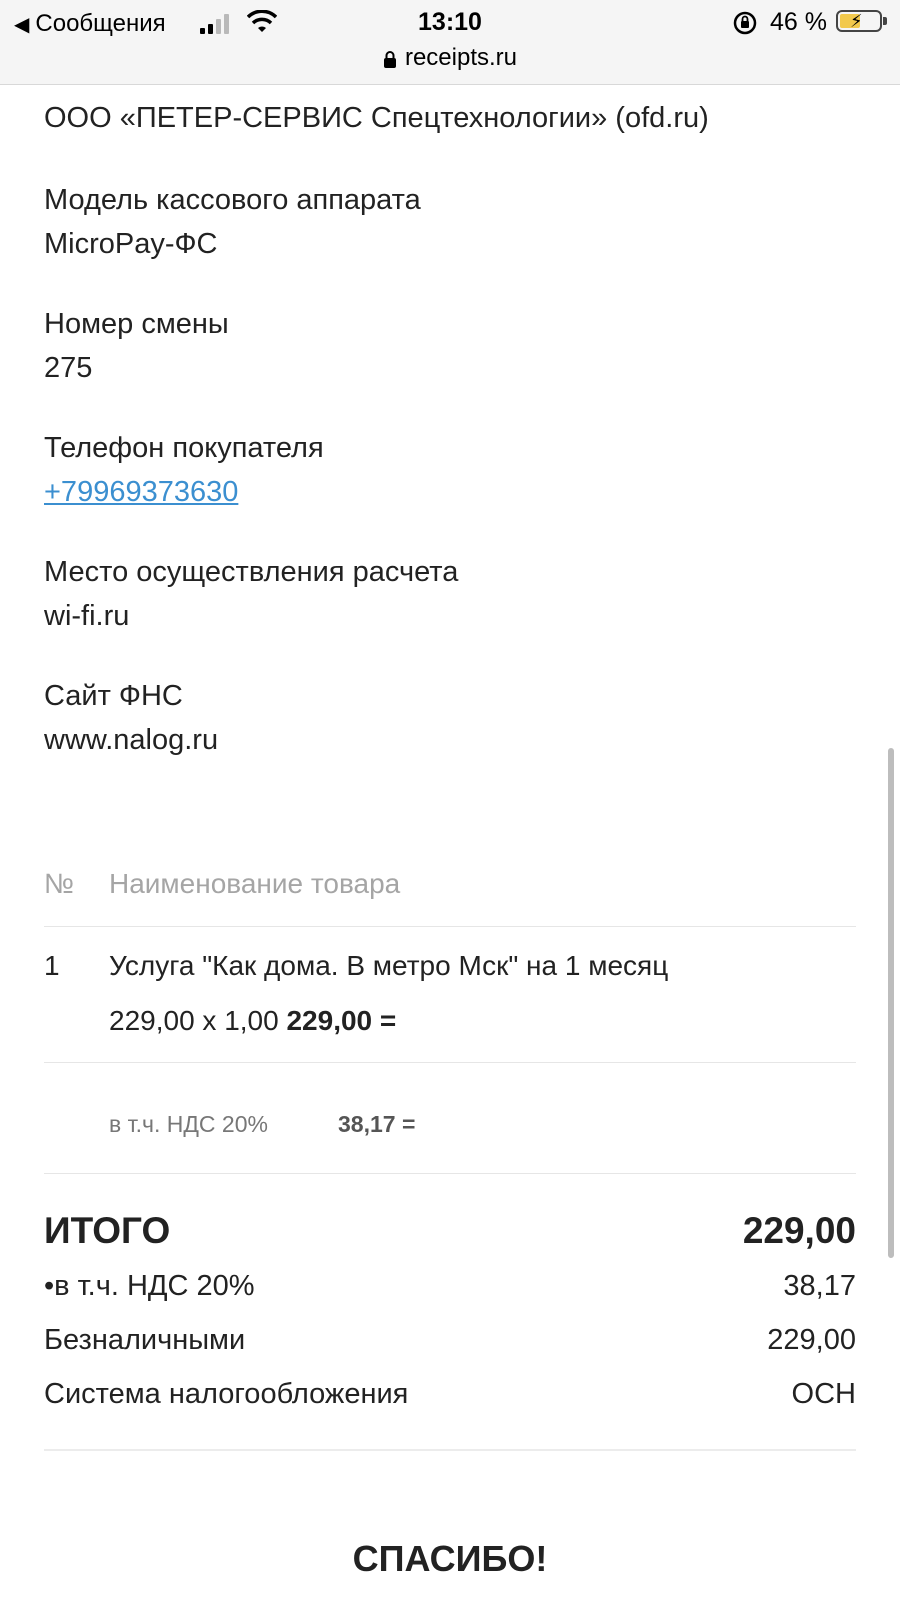 The width and height of the screenshot is (900, 1600). I want to click on battery-icon: ⚡, so click(861, 21).